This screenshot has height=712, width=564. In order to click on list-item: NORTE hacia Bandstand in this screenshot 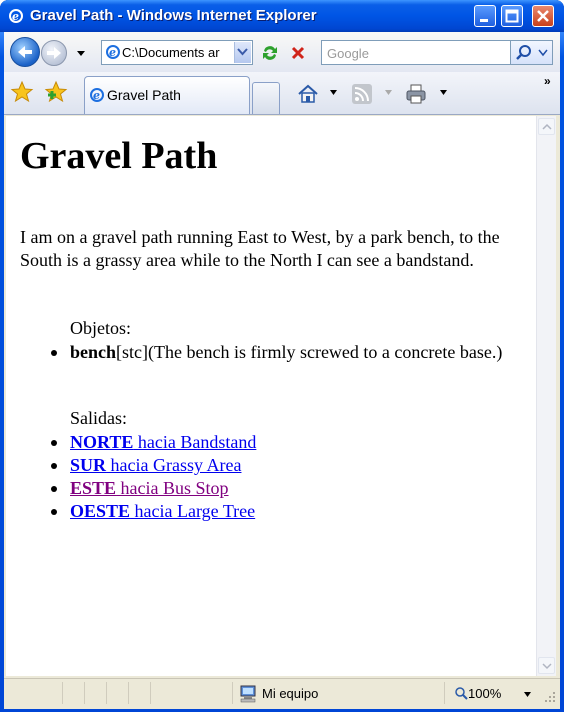, I will do `click(288, 442)`.